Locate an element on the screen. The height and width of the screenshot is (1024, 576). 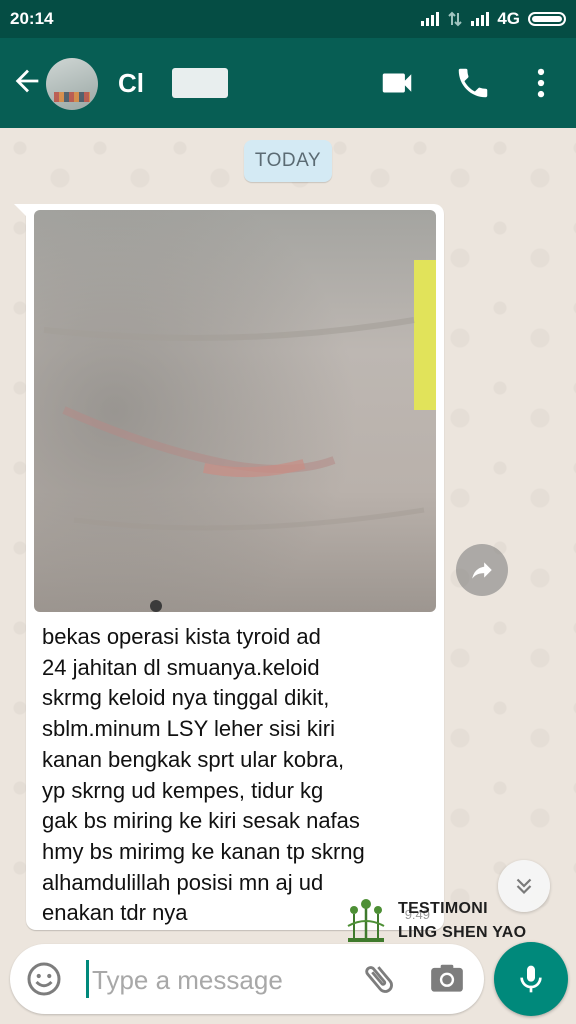
status-bar: 20:14 4G is located at coordinates (288, 19).